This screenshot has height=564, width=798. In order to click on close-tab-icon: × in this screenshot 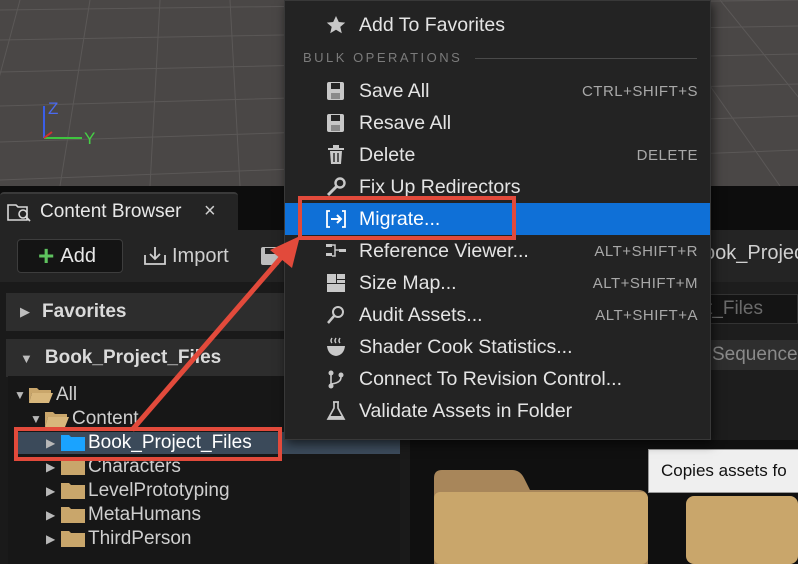, I will do `click(210, 211)`.